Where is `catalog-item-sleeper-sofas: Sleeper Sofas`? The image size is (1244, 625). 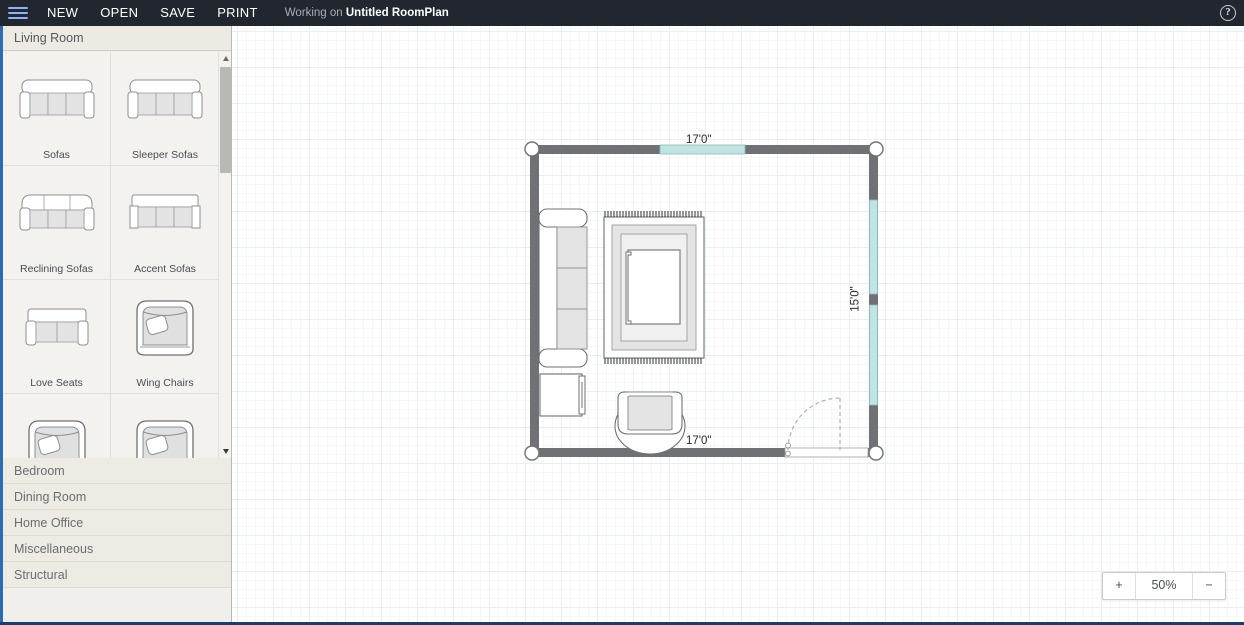
catalog-item-sleeper-sofas: Sleeper Sofas is located at coordinates (165, 109).